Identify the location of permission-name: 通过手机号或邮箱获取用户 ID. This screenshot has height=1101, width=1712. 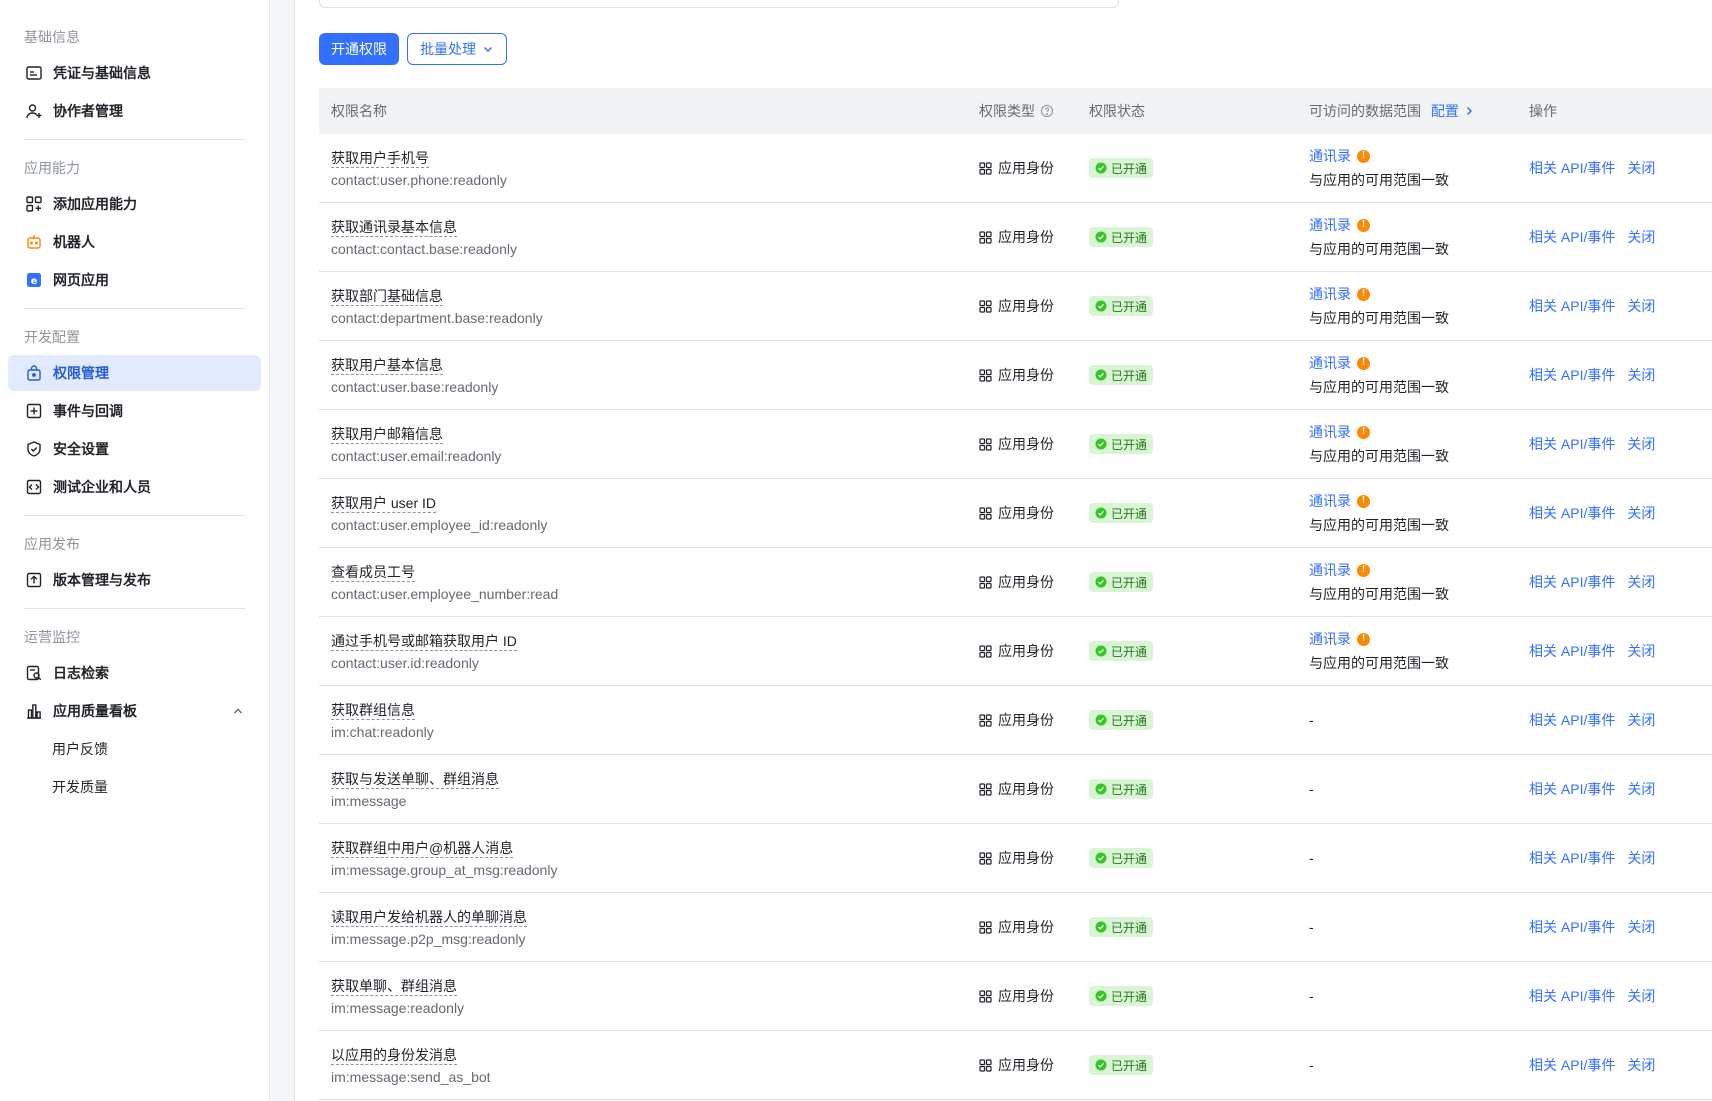
(424, 641).